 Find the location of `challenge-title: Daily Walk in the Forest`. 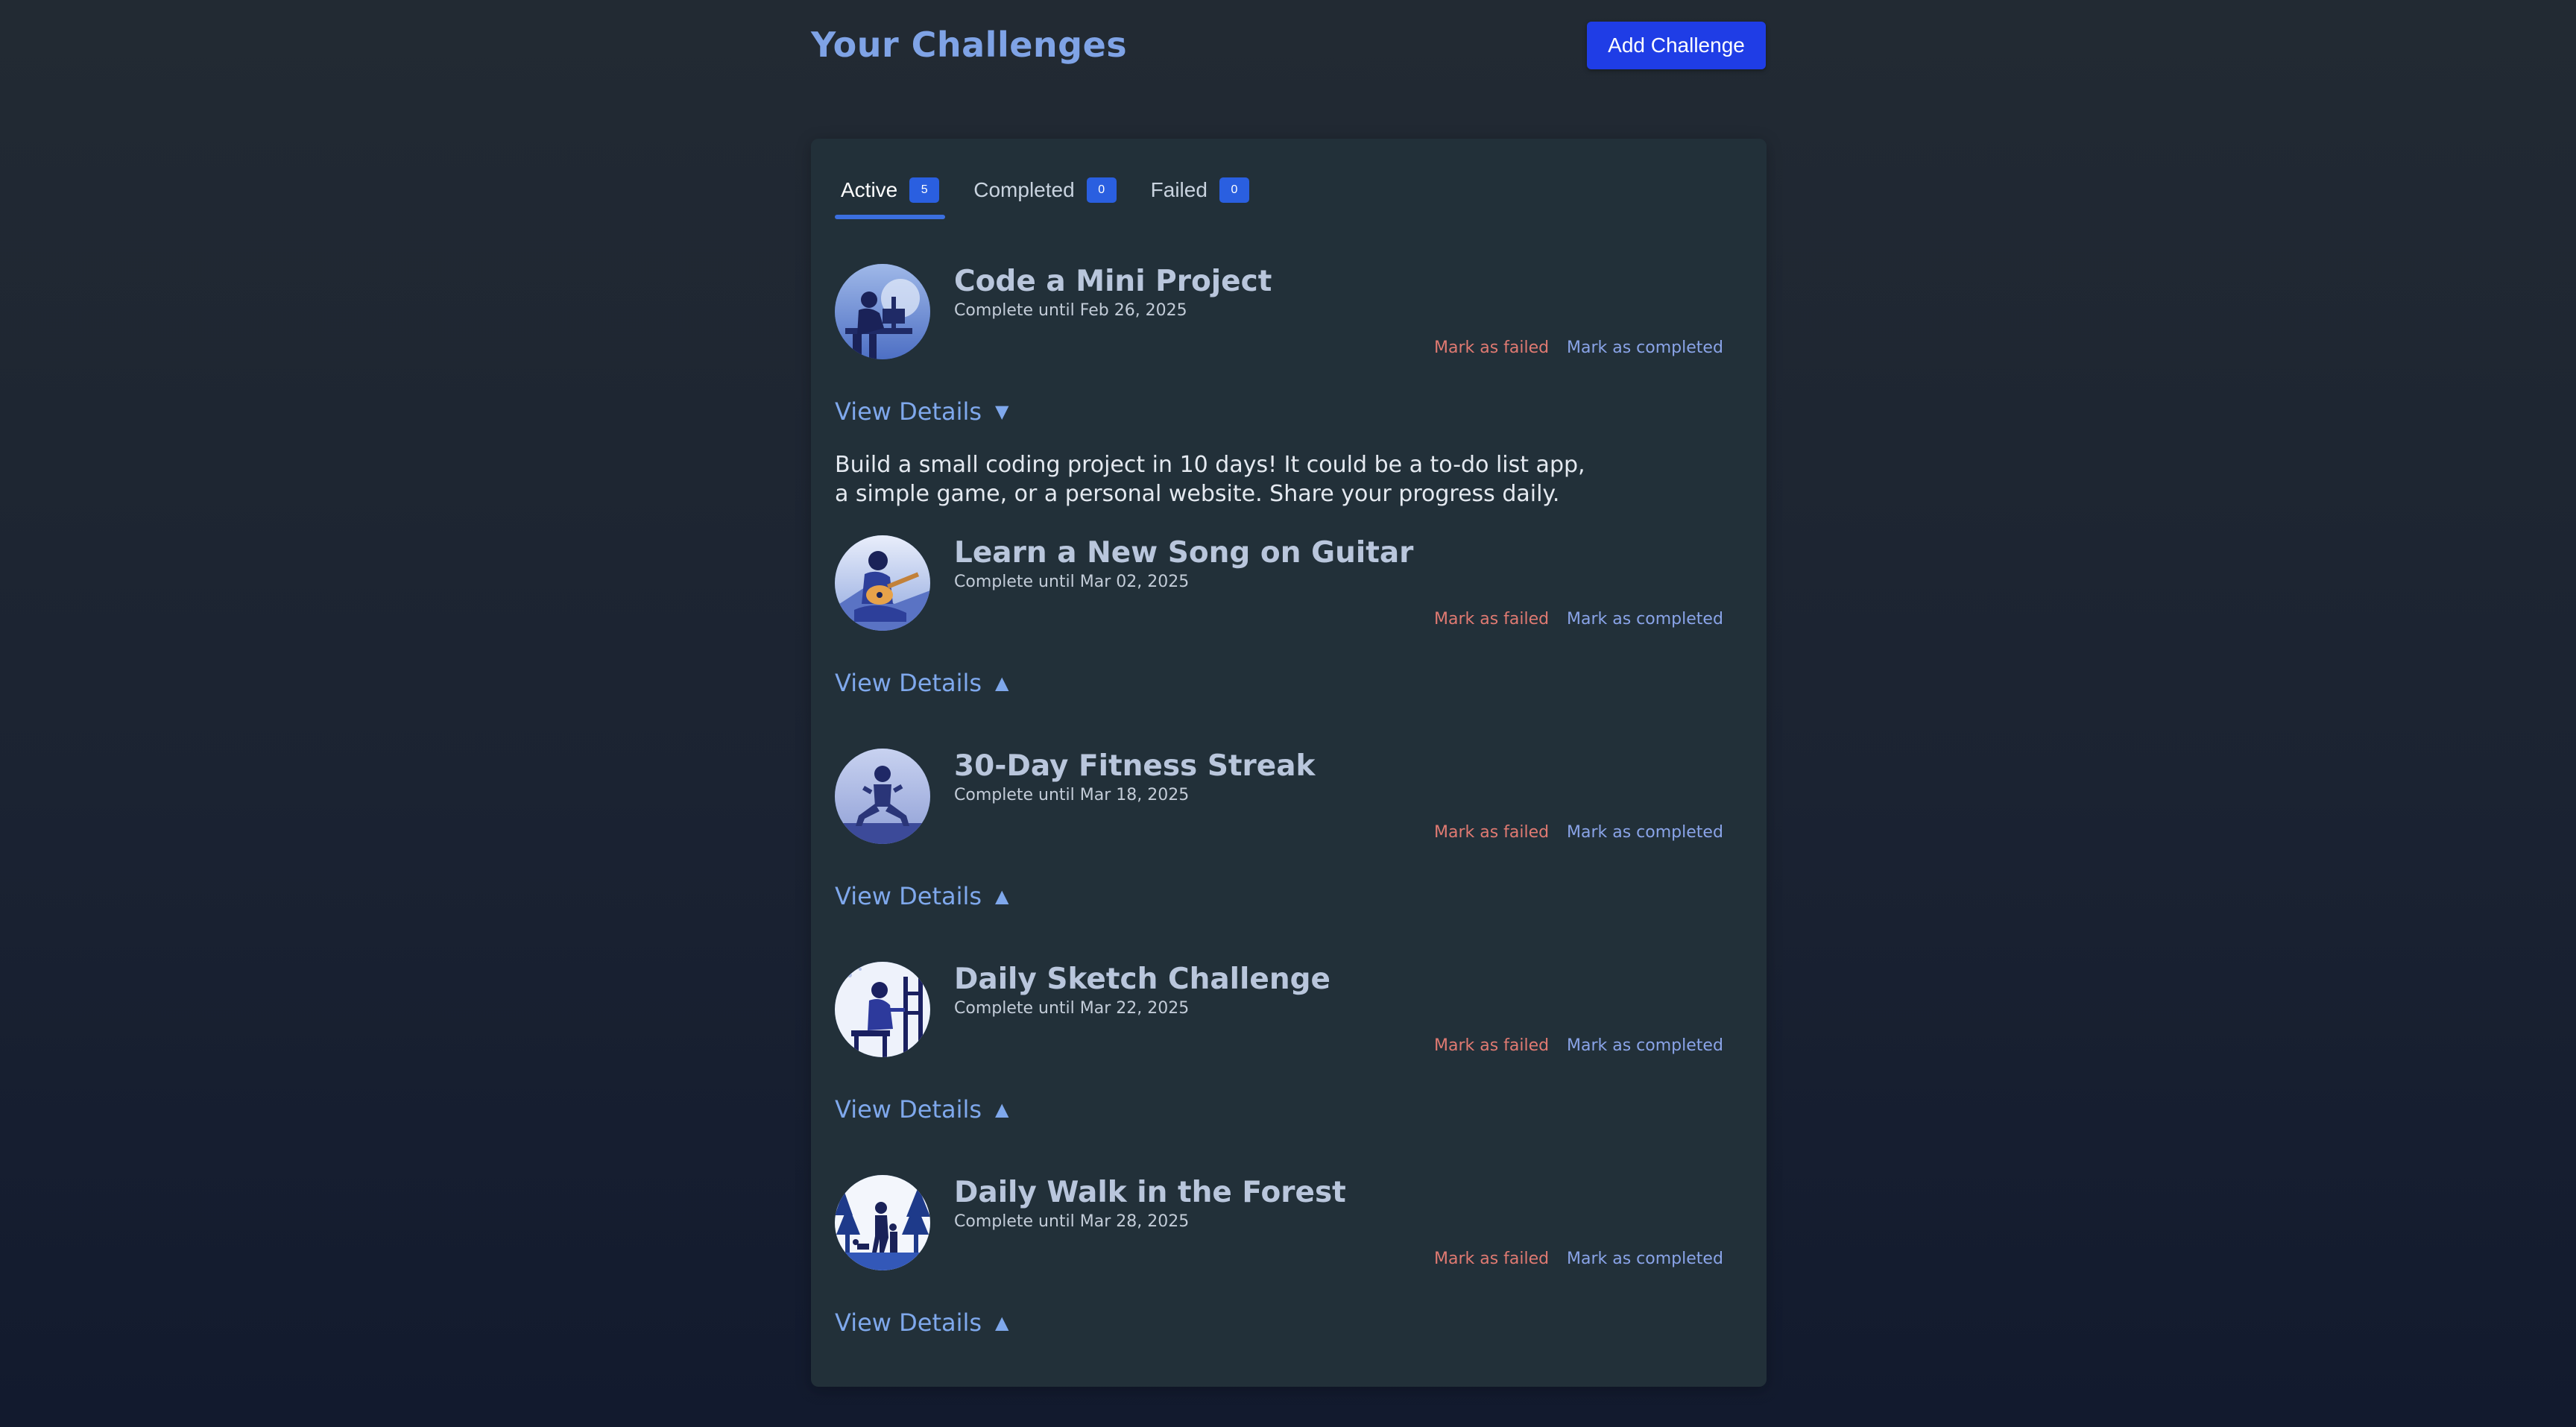

challenge-title: Daily Walk in the Forest is located at coordinates (1150, 1193).